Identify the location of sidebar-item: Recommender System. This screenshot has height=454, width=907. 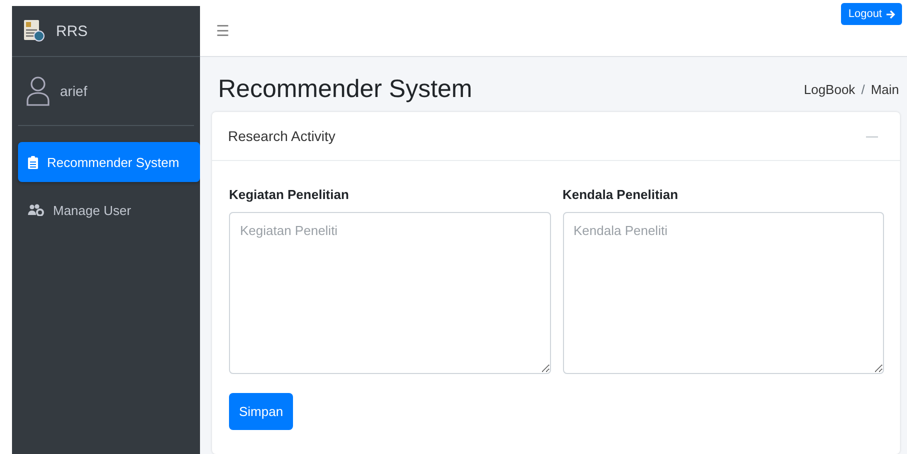
(109, 162).